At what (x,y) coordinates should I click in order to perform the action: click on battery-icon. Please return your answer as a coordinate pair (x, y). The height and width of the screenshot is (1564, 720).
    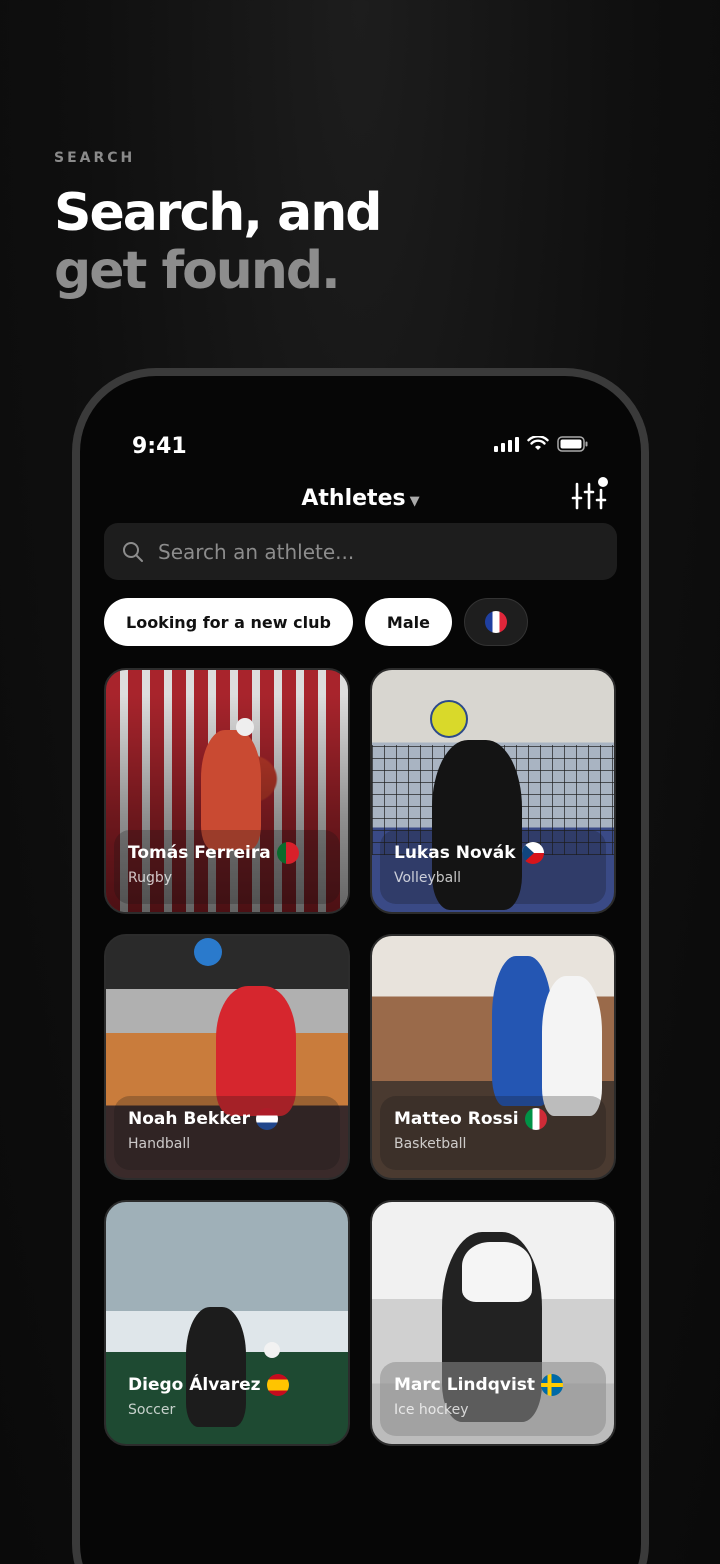
    Looking at the image, I should click on (572, 444).